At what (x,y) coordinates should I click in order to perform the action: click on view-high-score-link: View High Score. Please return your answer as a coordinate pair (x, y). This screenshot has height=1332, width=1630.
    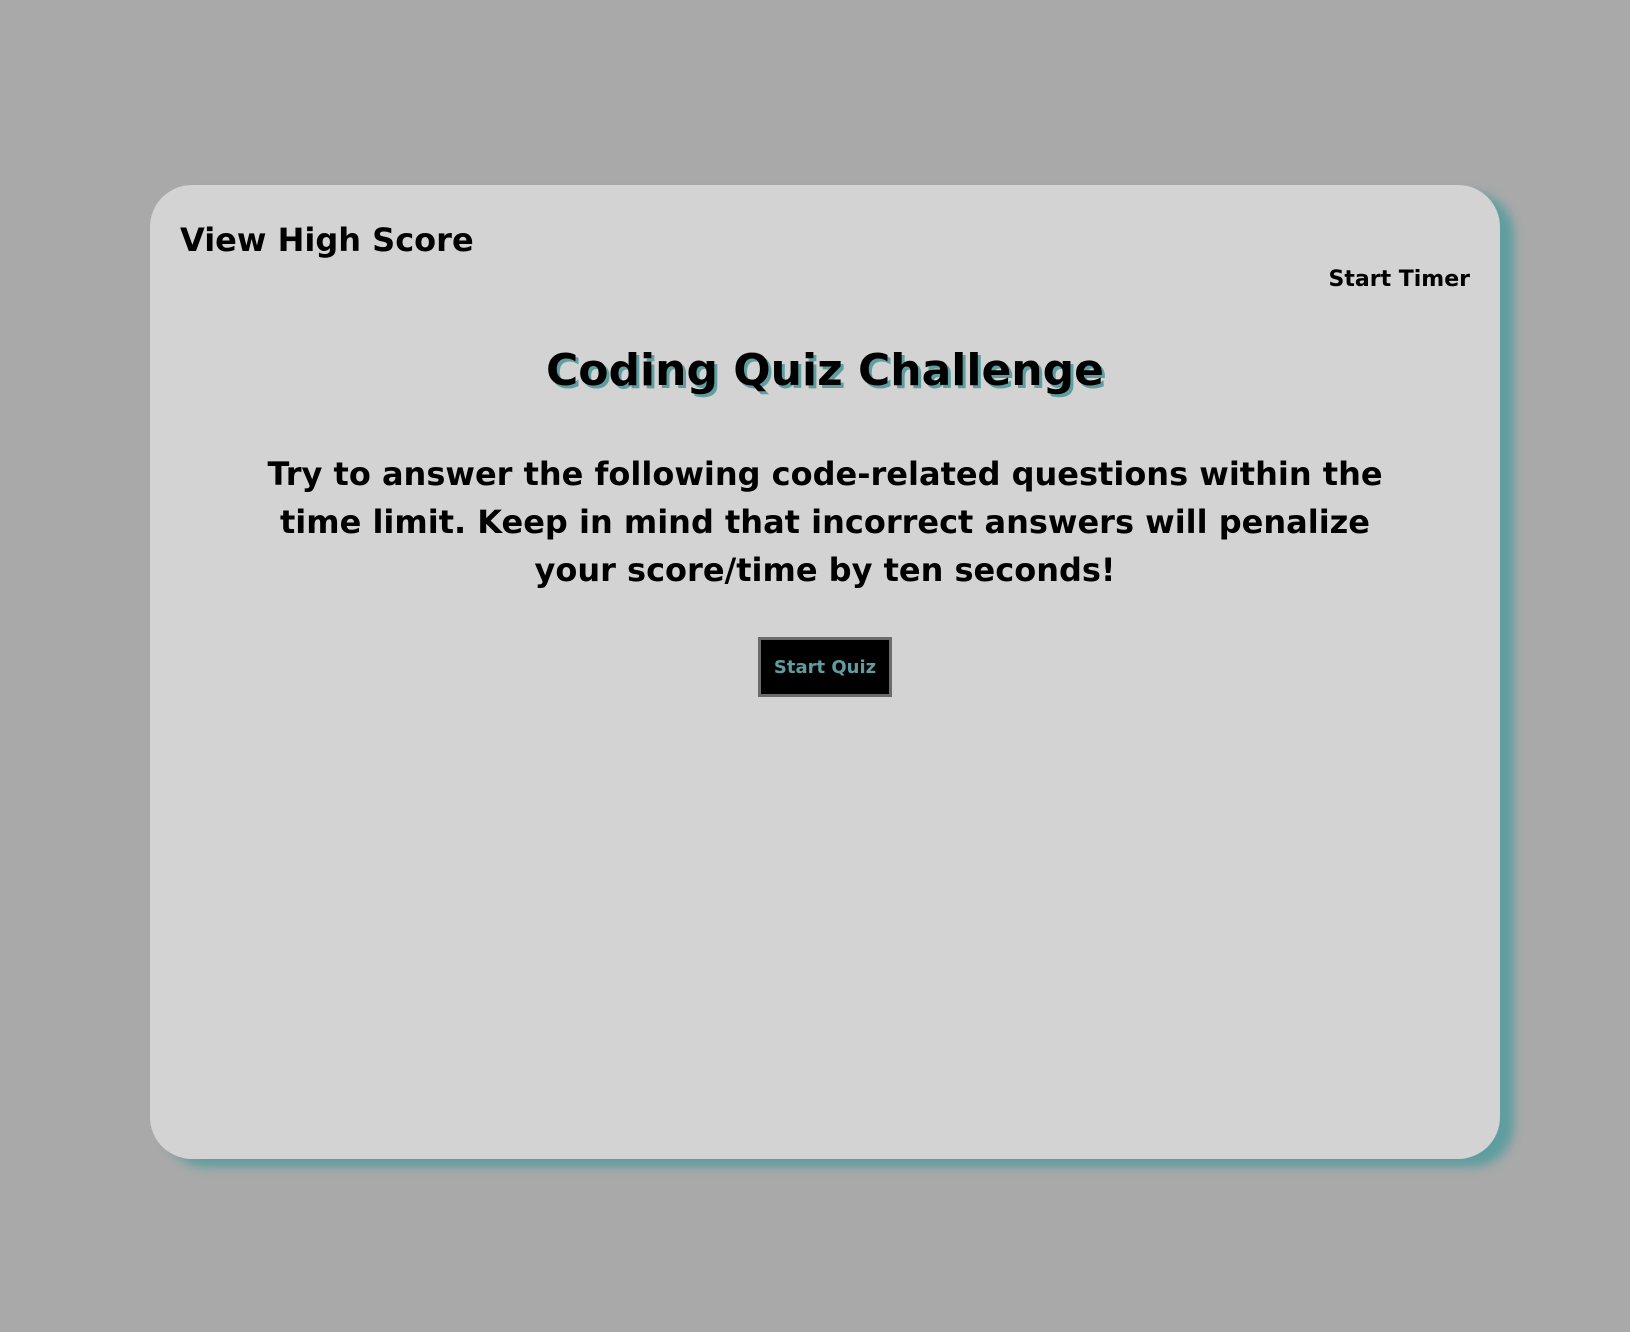
    Looking at the image, I should click on (327, 240).